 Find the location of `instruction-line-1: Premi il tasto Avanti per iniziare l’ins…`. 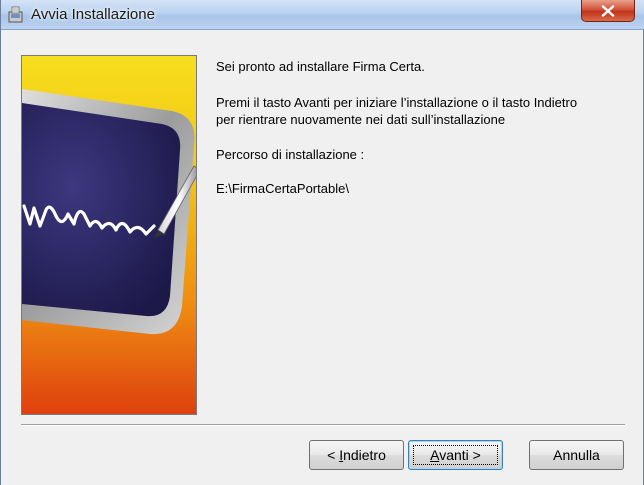

instruction-line-1: Premi il tasto Avanti per iniziare l’ins… is located at coordinates (397, 102).